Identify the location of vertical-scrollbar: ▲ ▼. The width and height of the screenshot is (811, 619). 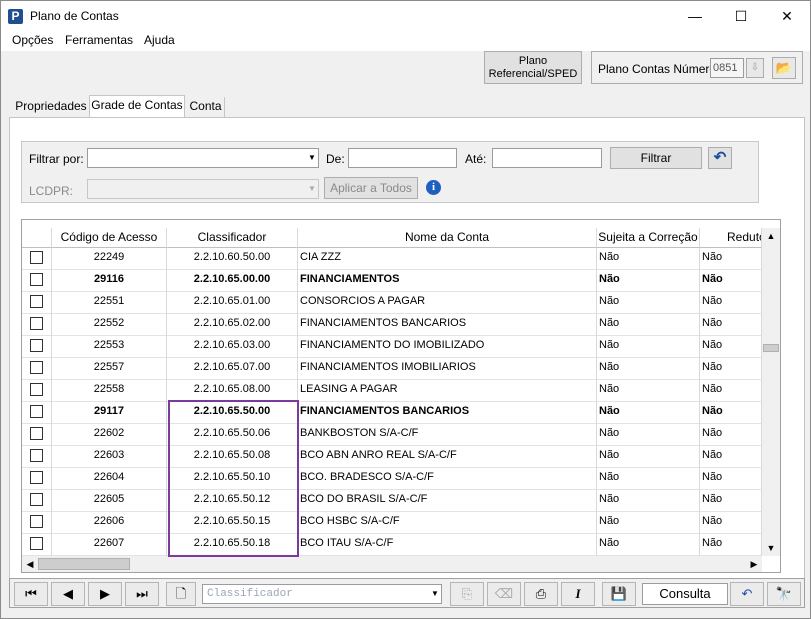
(771, 392).